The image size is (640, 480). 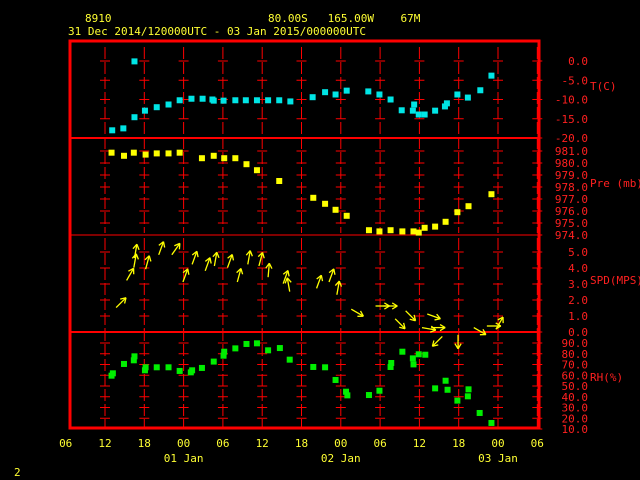 What do you see at coordinates (17, 472) in the screenshot?
I see `page-number: 2` at bounding box center [17, 472].